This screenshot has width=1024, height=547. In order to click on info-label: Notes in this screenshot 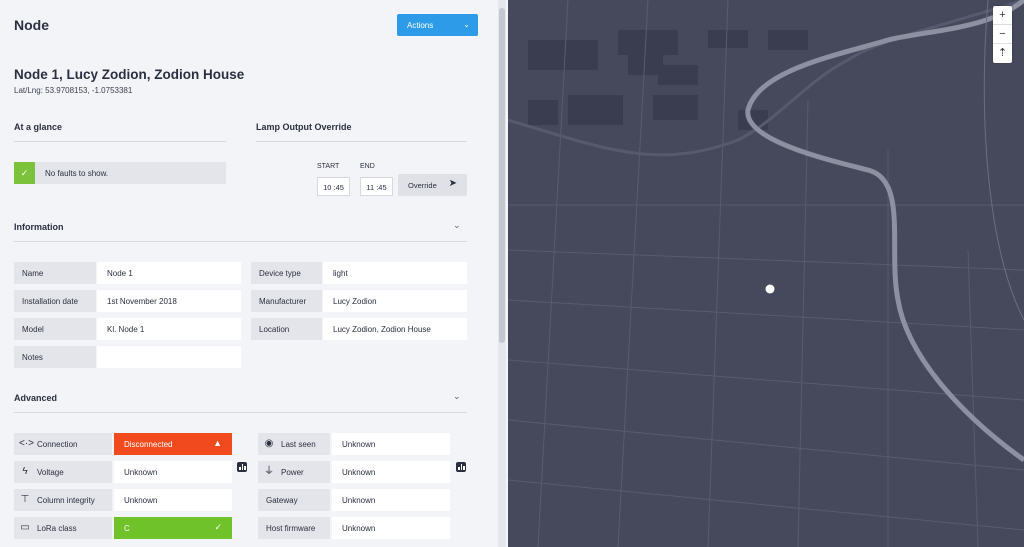, I will do `click(55, 357)`.